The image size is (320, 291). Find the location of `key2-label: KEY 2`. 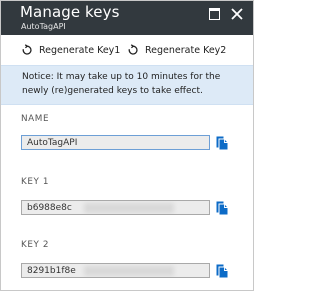

key2-label: KEY 2 is located at coordinates (35, 245).